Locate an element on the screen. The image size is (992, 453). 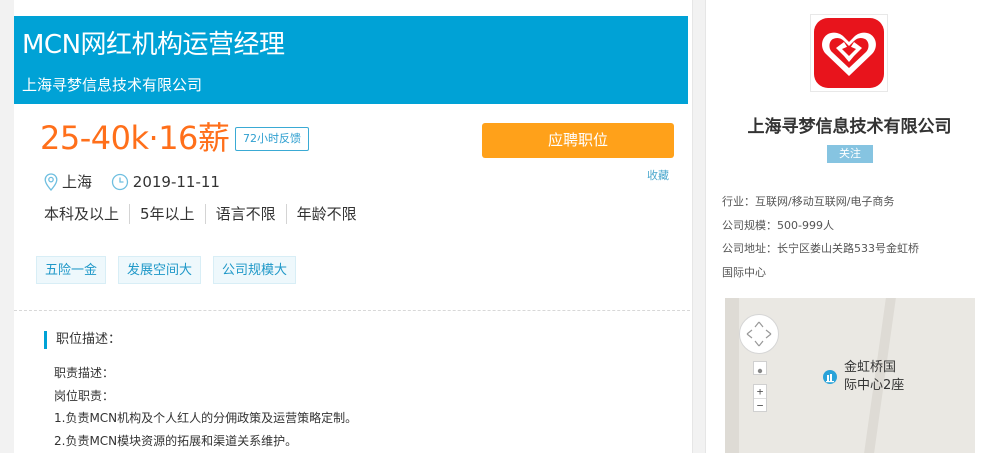
requirements: 本科及以上 5年以上 语言不限 年龄不限 is located at coordinates (205, 214).